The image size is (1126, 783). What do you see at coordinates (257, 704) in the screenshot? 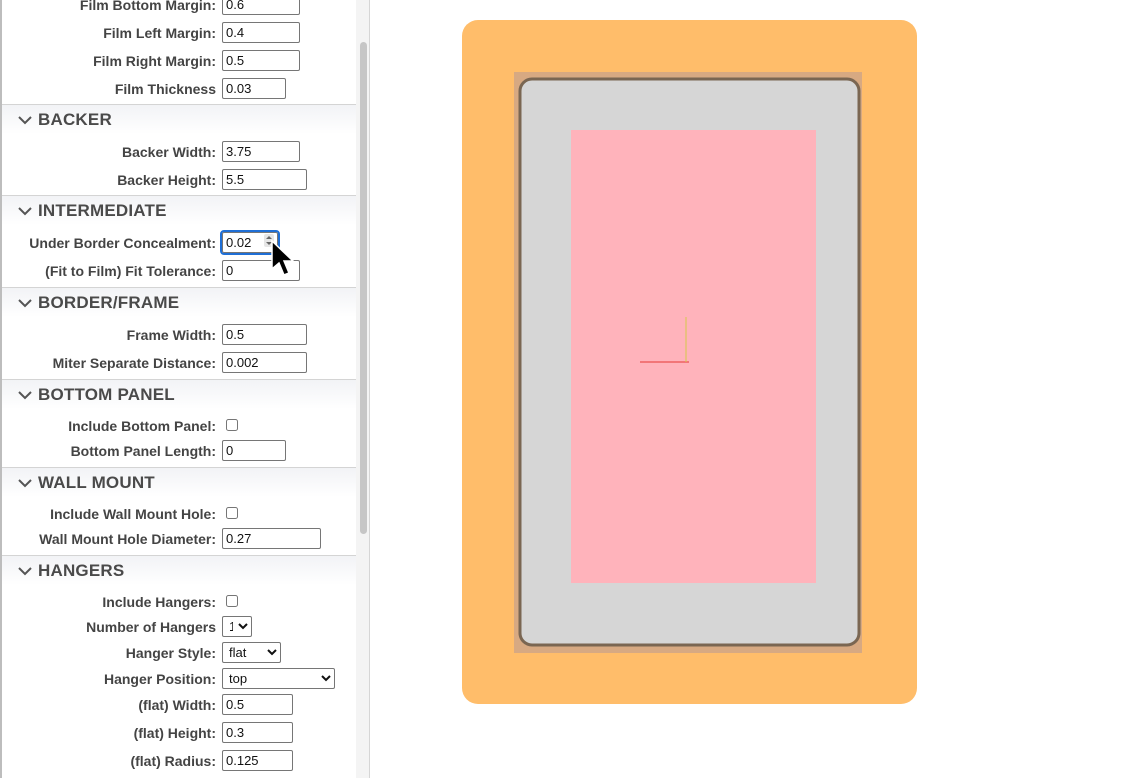
I see `flat-width-input` at bounding box center [257, 704].